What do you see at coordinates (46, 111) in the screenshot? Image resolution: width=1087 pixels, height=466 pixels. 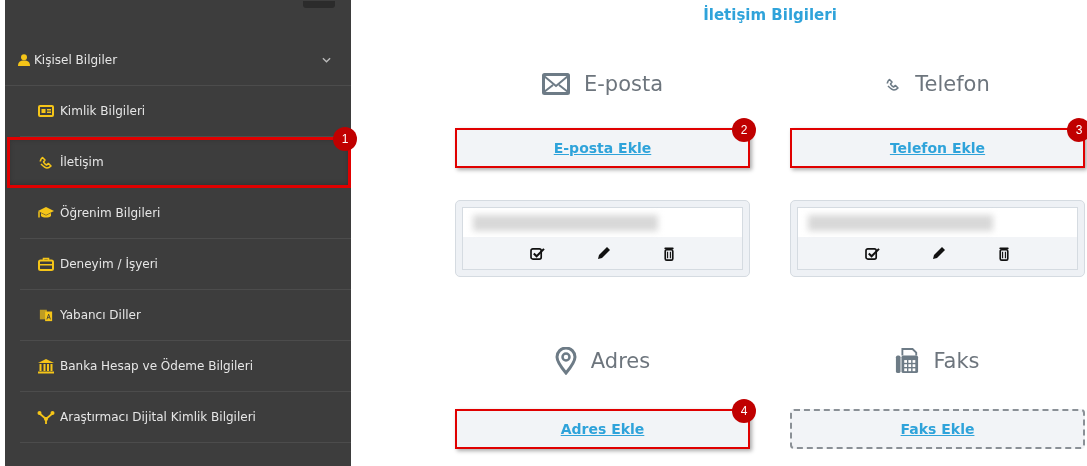 I see `id-card-icon` at bounding box center [46, 111].